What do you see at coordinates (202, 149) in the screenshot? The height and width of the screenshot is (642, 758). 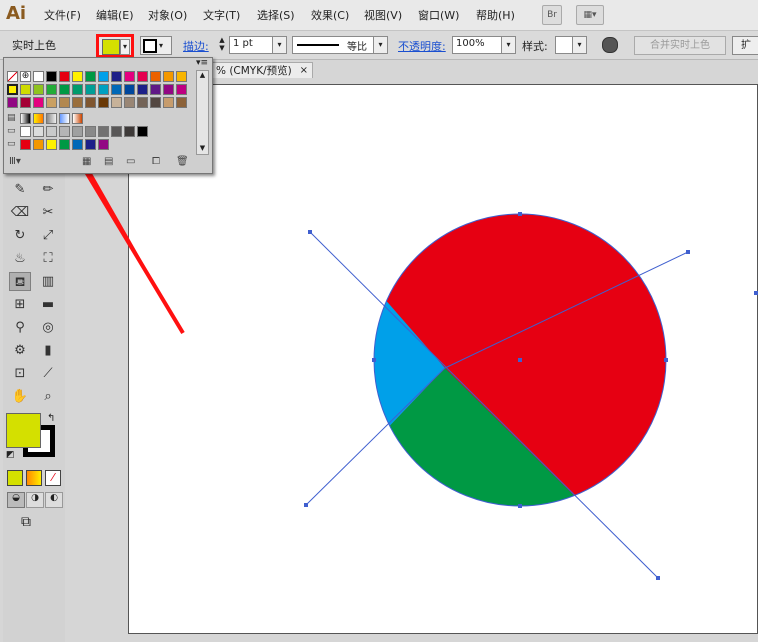 I see `scroll-down-icon: ▼` at bounding box center [202, 149].